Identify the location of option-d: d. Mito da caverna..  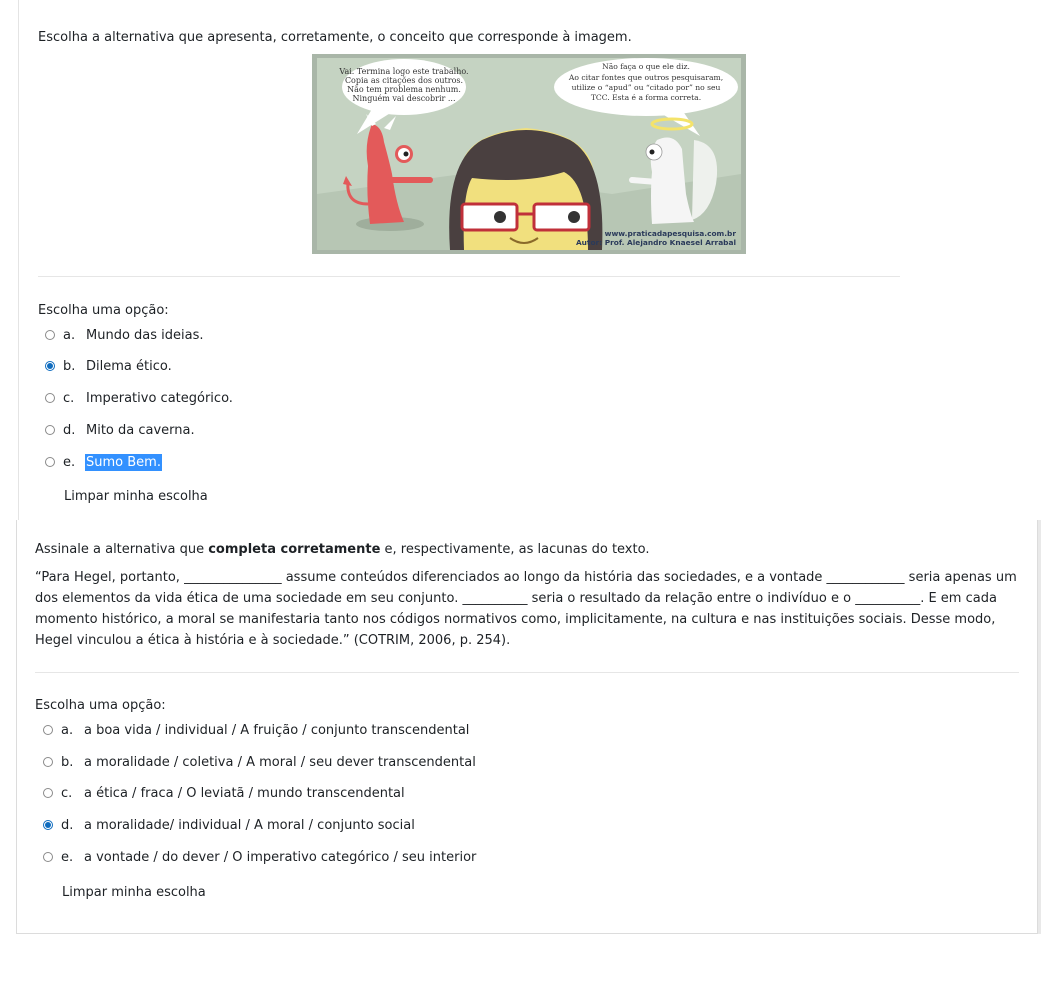
(120, 430).